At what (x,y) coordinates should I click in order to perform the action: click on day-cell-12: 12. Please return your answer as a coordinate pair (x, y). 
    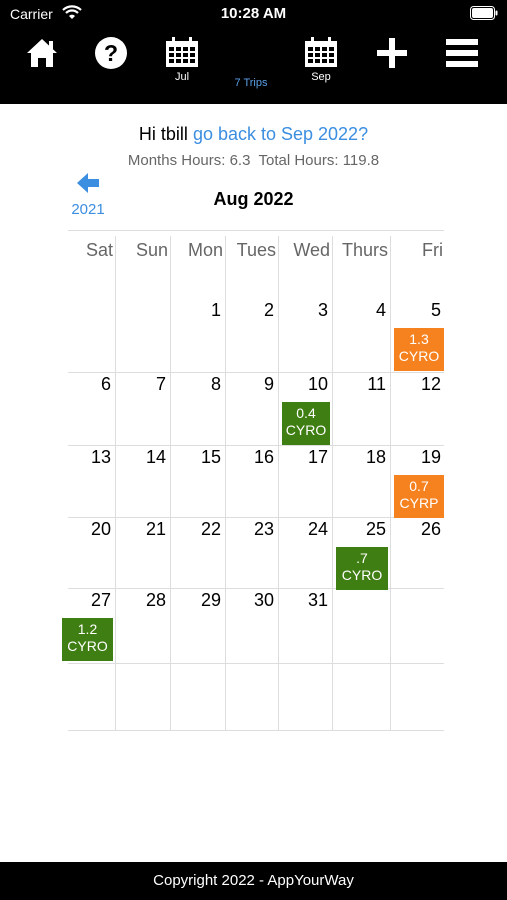
    Looking at the image, I should click on (426, 384).